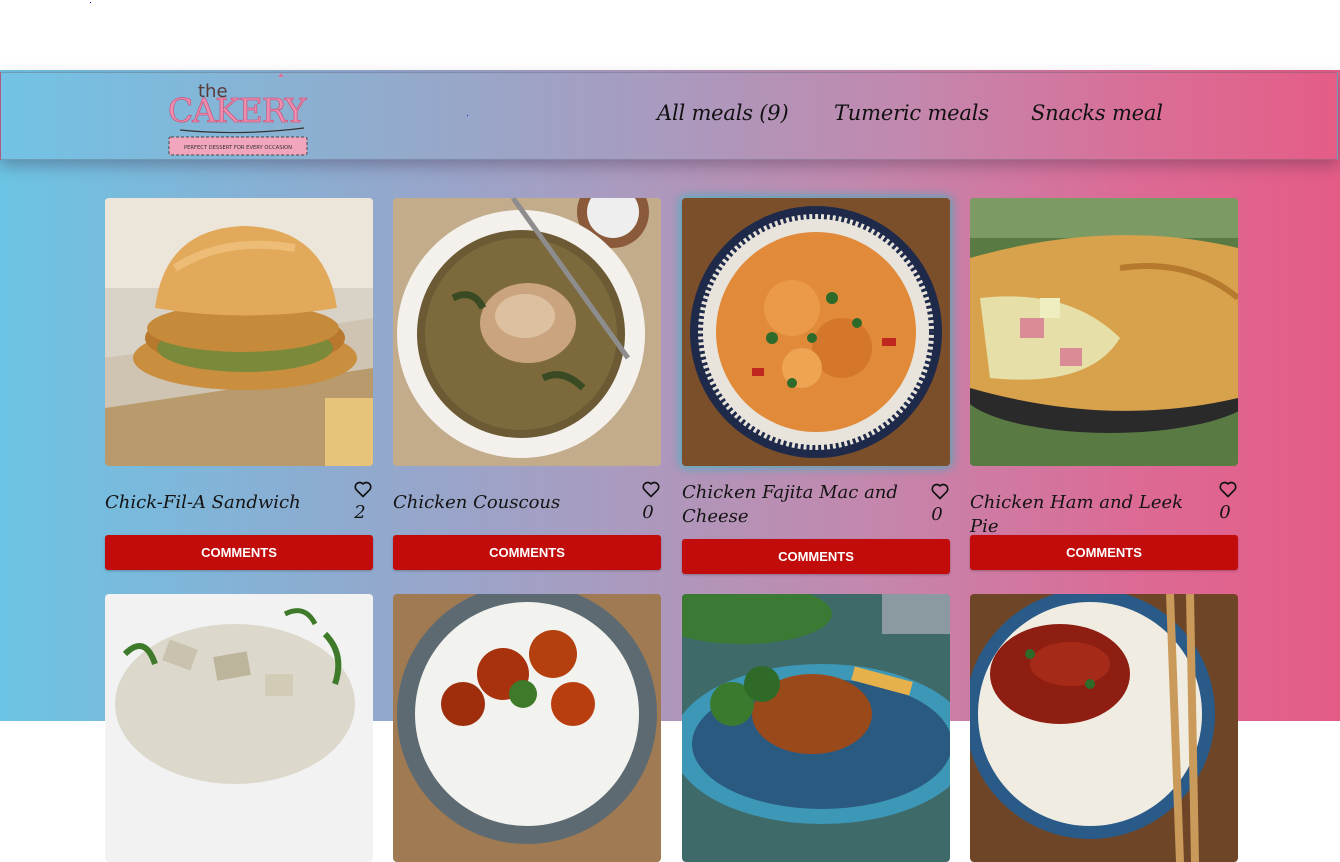  I want to click on meal-image-chicken-broccoli-plate, so click(816, 728).